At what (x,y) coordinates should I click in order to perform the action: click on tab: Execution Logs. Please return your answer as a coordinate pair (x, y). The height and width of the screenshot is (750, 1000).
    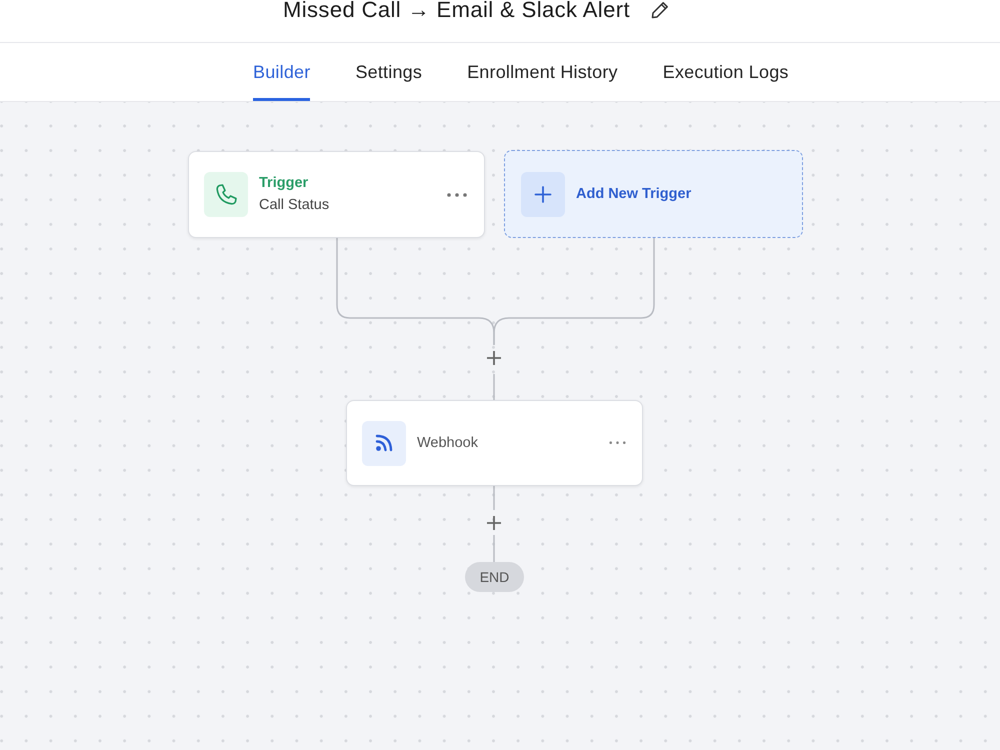
    Looking at the image, I should click on (725, 72).